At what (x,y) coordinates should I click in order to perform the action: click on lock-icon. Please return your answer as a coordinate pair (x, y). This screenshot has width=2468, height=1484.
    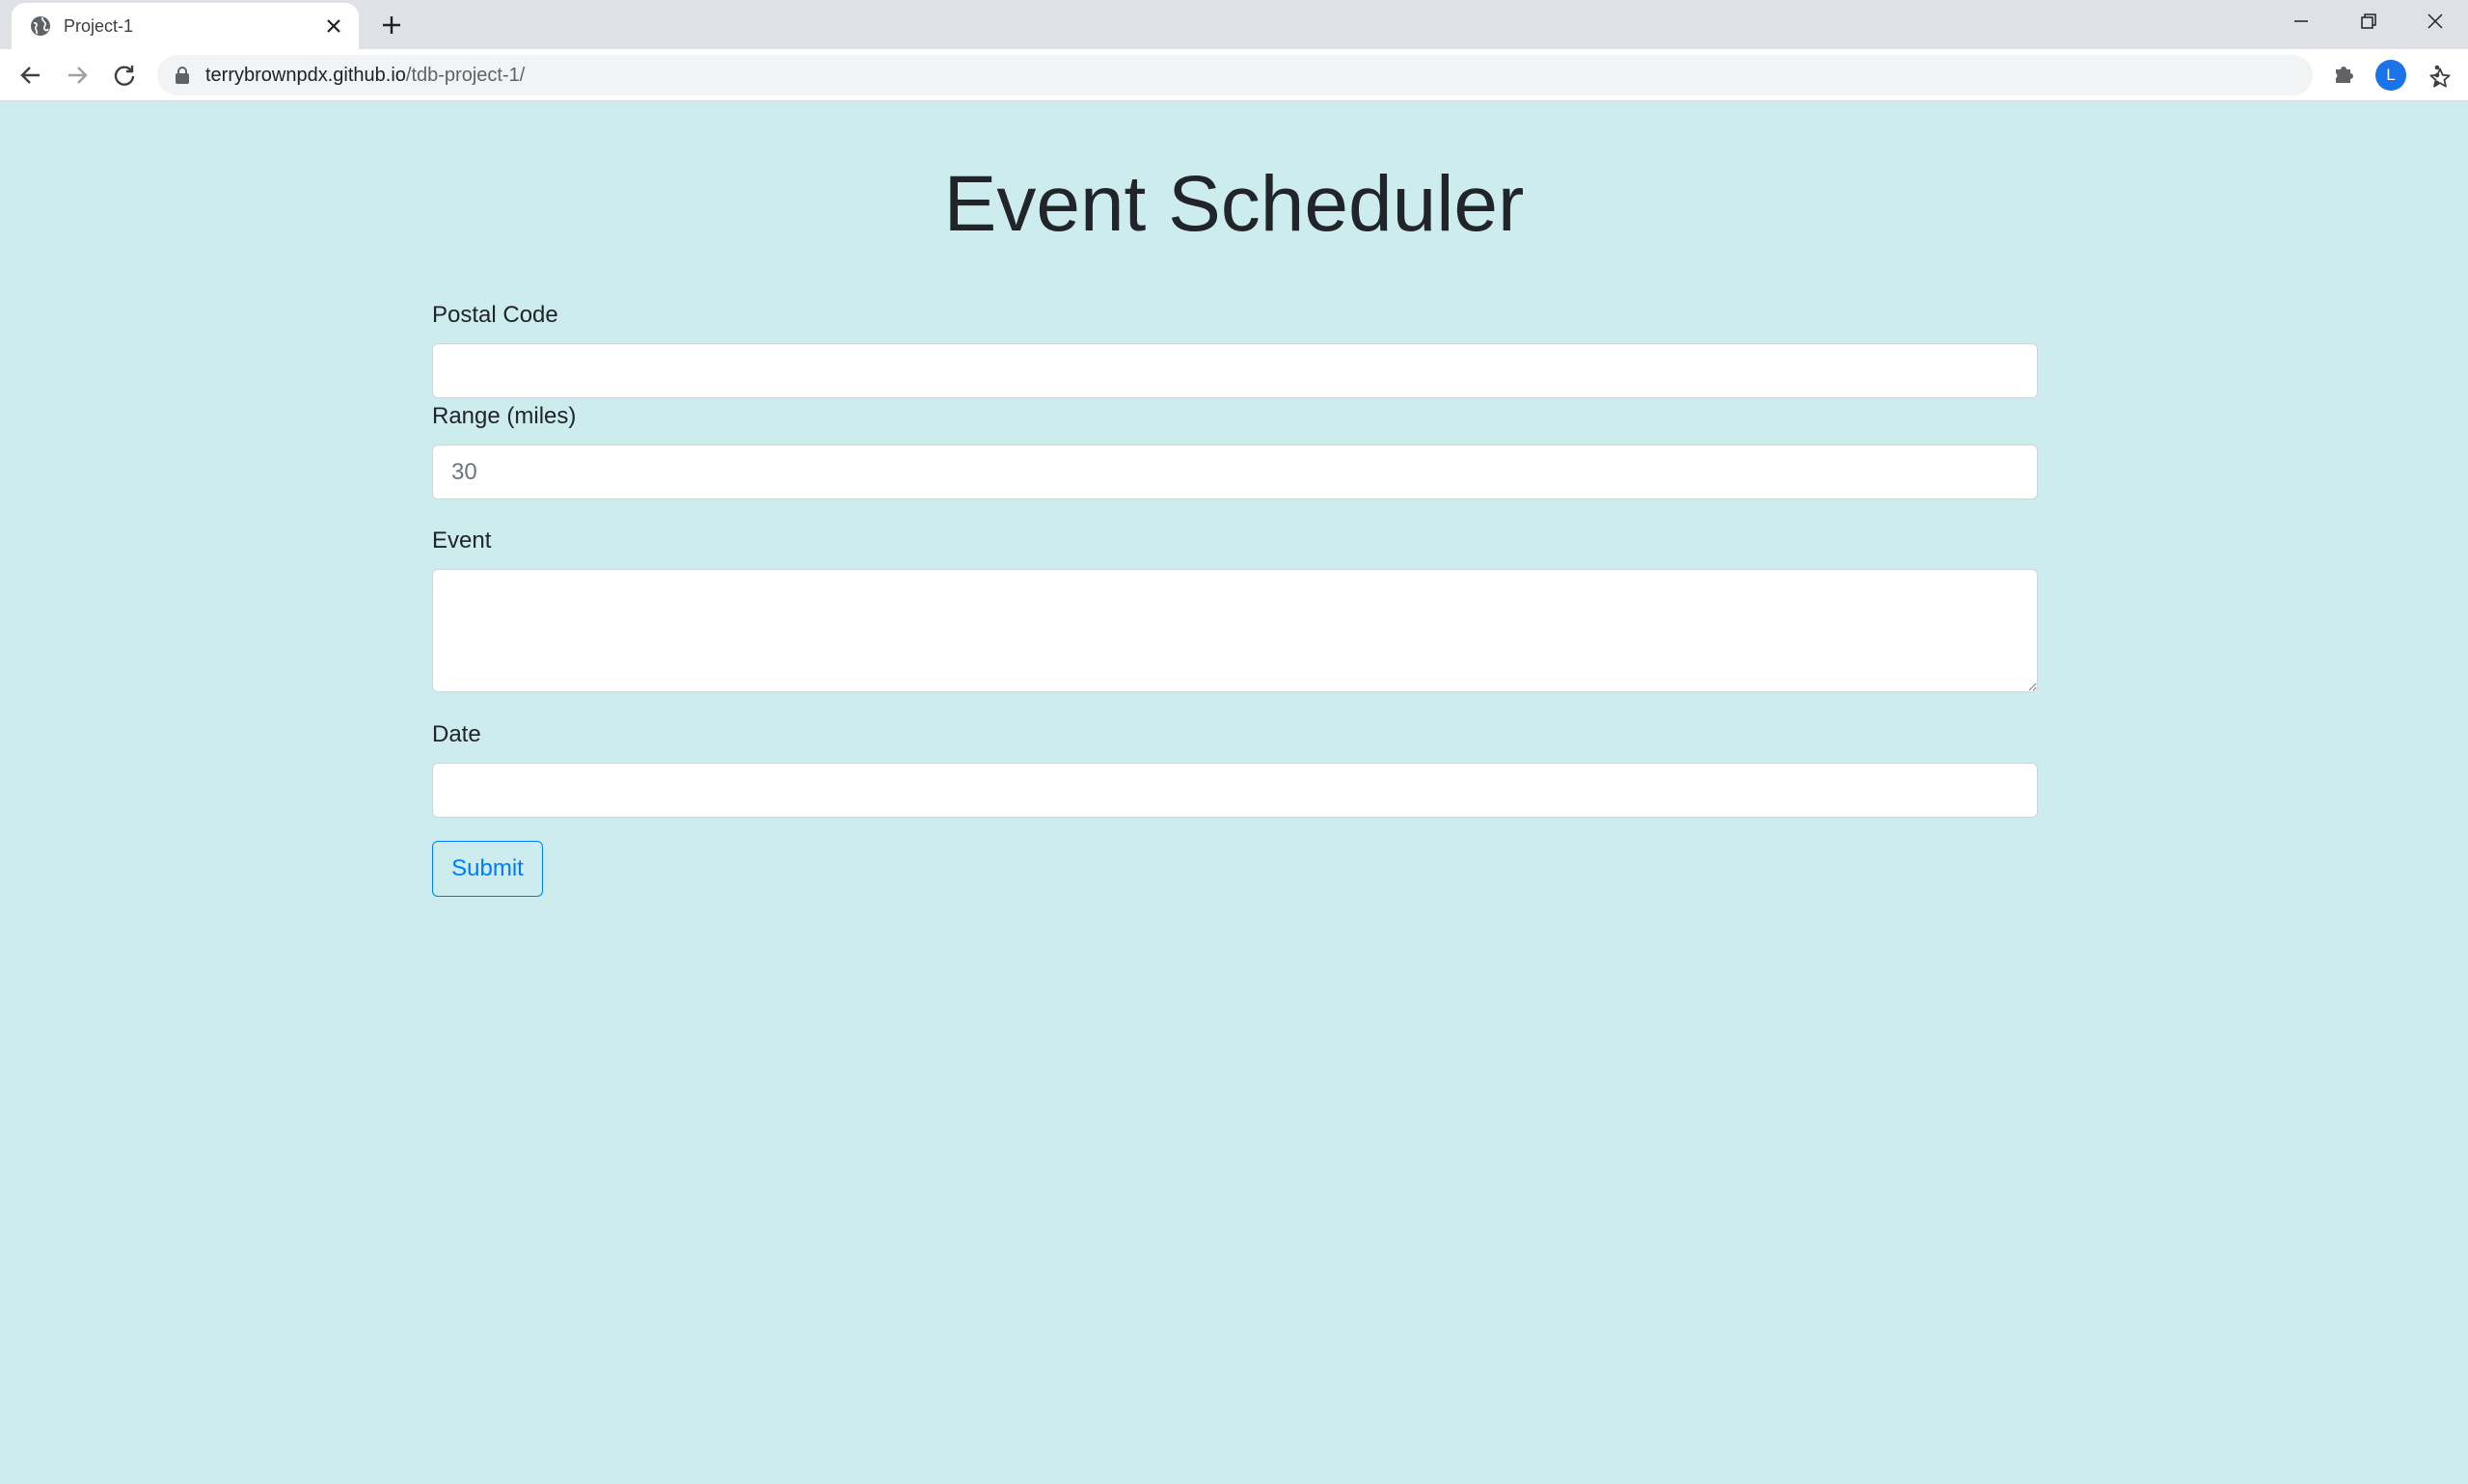
    Looking at the image, I should click on (182, 75).